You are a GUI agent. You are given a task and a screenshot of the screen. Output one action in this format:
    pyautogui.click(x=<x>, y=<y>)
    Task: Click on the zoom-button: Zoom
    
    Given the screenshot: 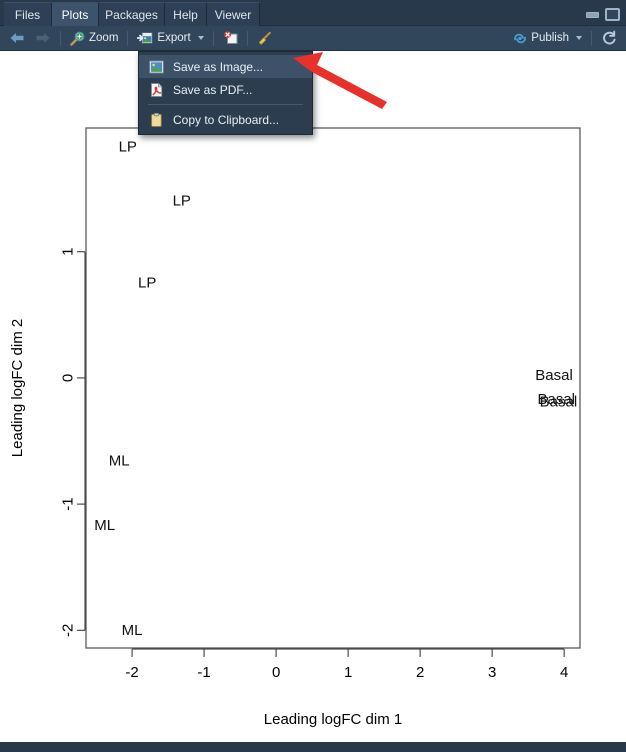 What is the action you would take?
    pyautogui.click(x=94, y=38)
    